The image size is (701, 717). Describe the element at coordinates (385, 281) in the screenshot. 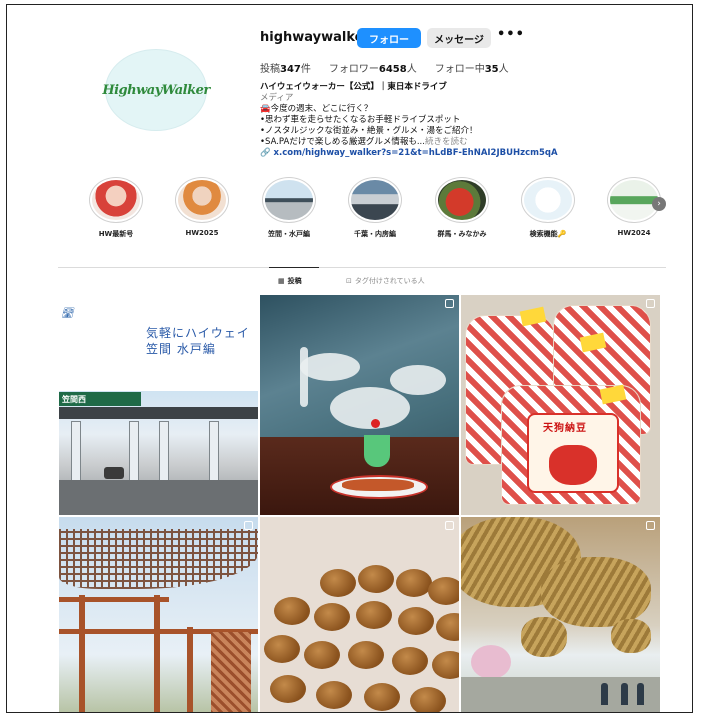

I see `tab-tagged: ⊡ タグ付けされている人` at that location.